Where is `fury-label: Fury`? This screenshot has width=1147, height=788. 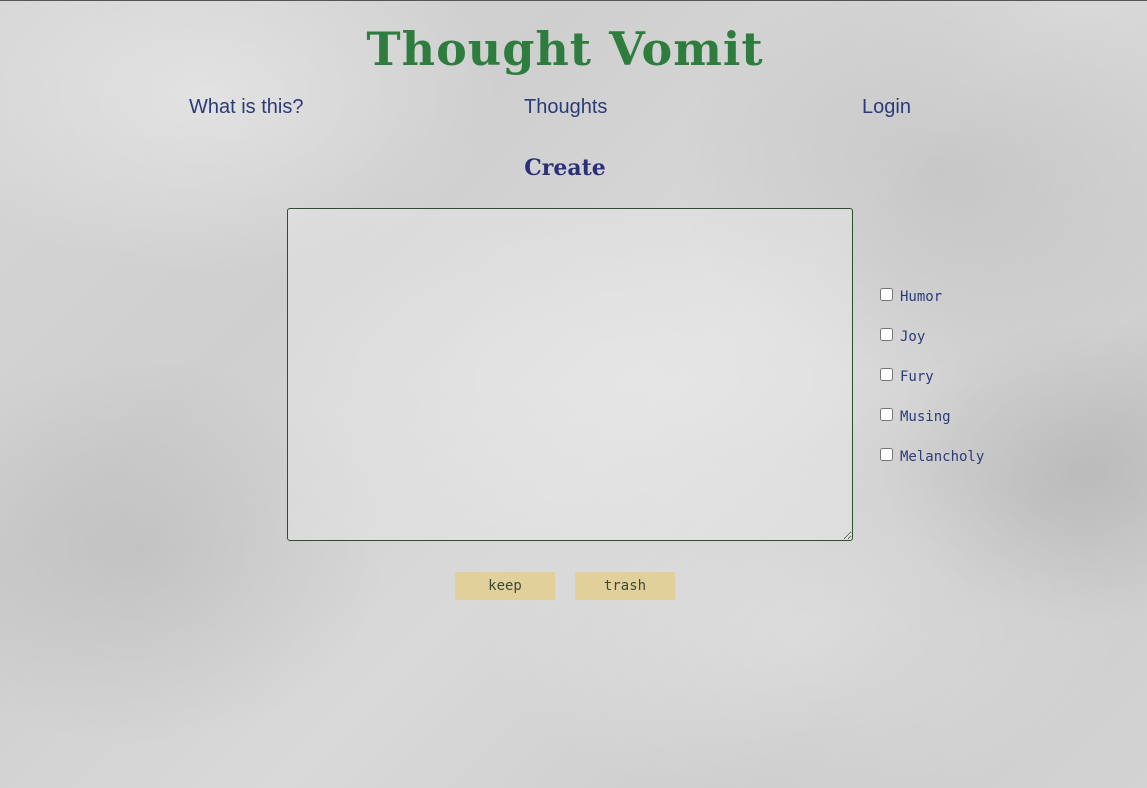
fury-label: Fury is located at coordinates (917, 377).